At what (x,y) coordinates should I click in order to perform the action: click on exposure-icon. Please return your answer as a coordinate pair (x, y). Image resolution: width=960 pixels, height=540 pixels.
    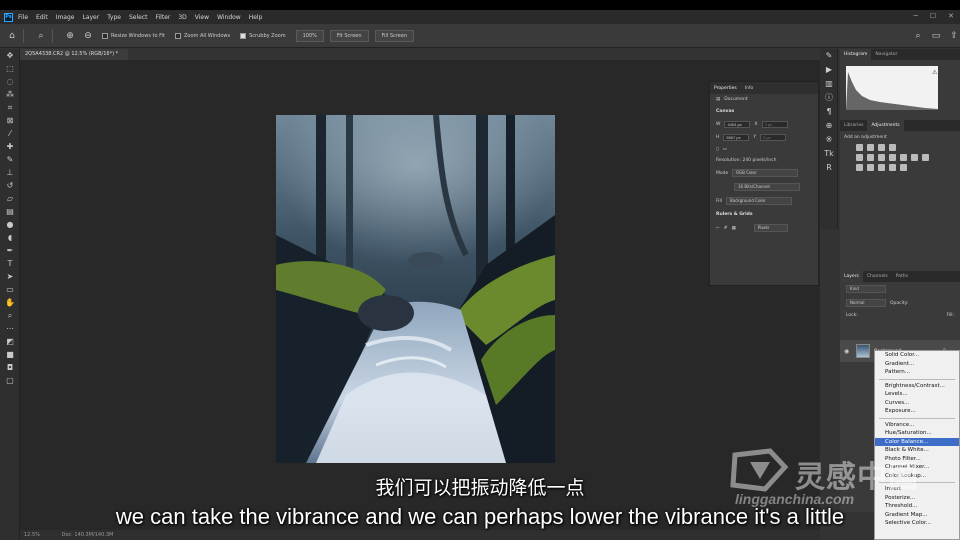
    Looking at the image, I should click on (892, 147).